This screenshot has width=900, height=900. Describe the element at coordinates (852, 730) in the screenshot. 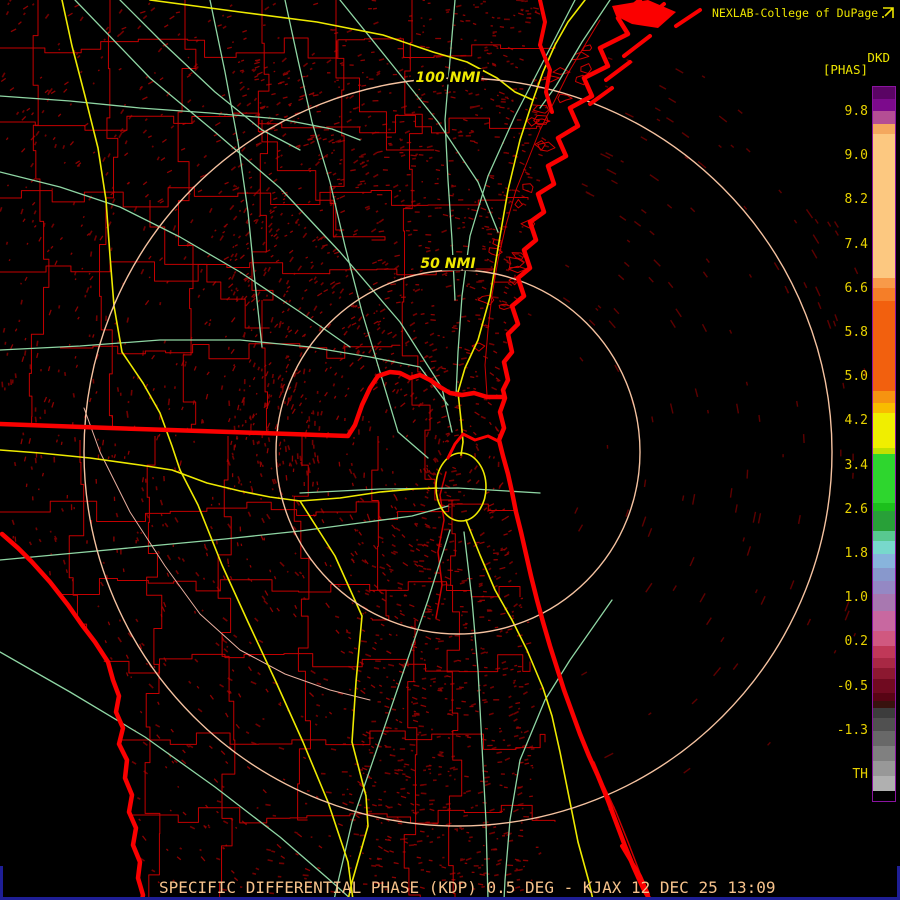

I see `colorbar-tick-label: -1.3` at that location.